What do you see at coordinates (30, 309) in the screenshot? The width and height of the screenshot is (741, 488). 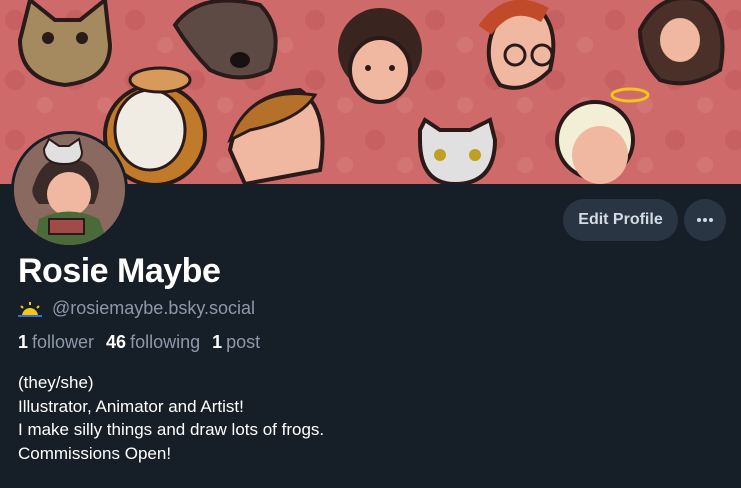 I see `sun-emoji-icon` at bounding box center [30, 309].